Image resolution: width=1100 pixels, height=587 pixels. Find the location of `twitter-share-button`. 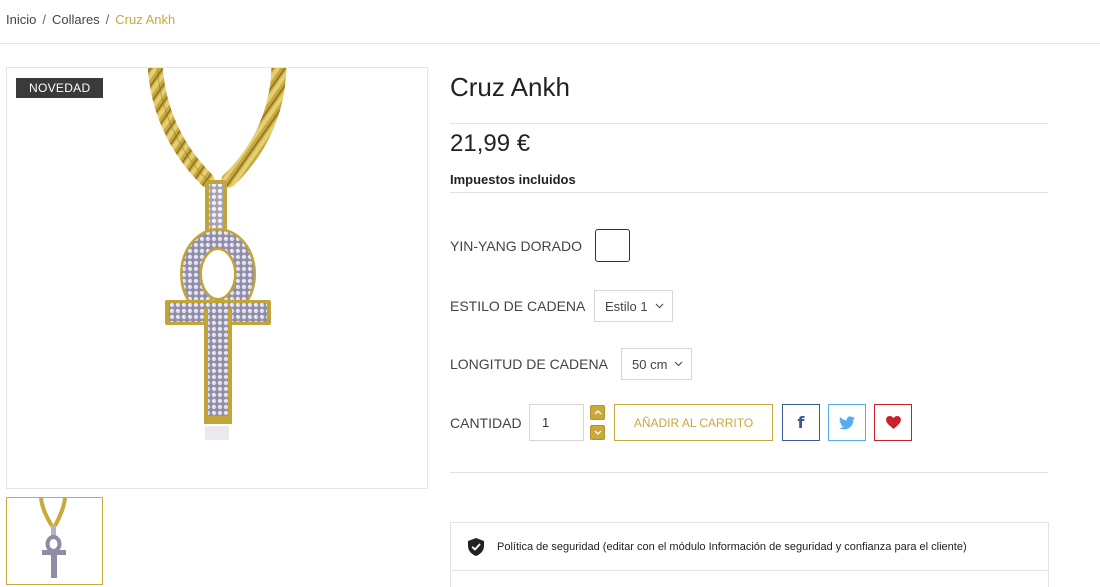

twitter-share-button is located at coordinates (847, 422).